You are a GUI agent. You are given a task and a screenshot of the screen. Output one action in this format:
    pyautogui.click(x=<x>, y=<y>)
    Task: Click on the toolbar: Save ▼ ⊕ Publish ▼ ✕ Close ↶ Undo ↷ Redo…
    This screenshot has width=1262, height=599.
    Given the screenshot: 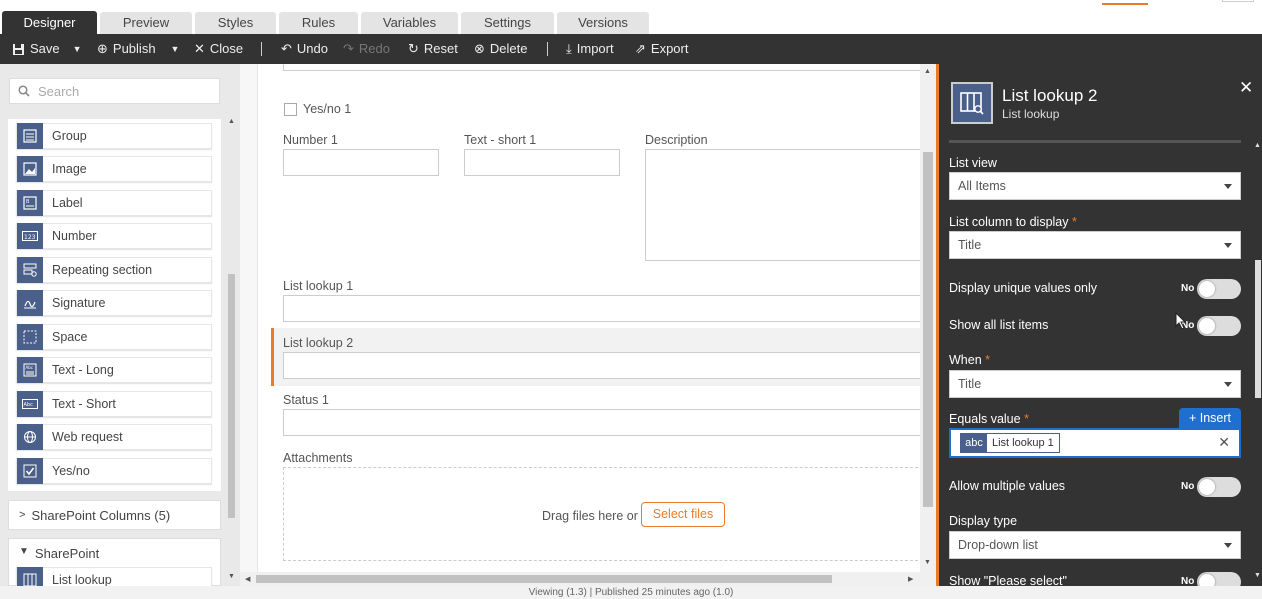 What is the action you would take?
    pyautogui.click(x=631, y=49)
    